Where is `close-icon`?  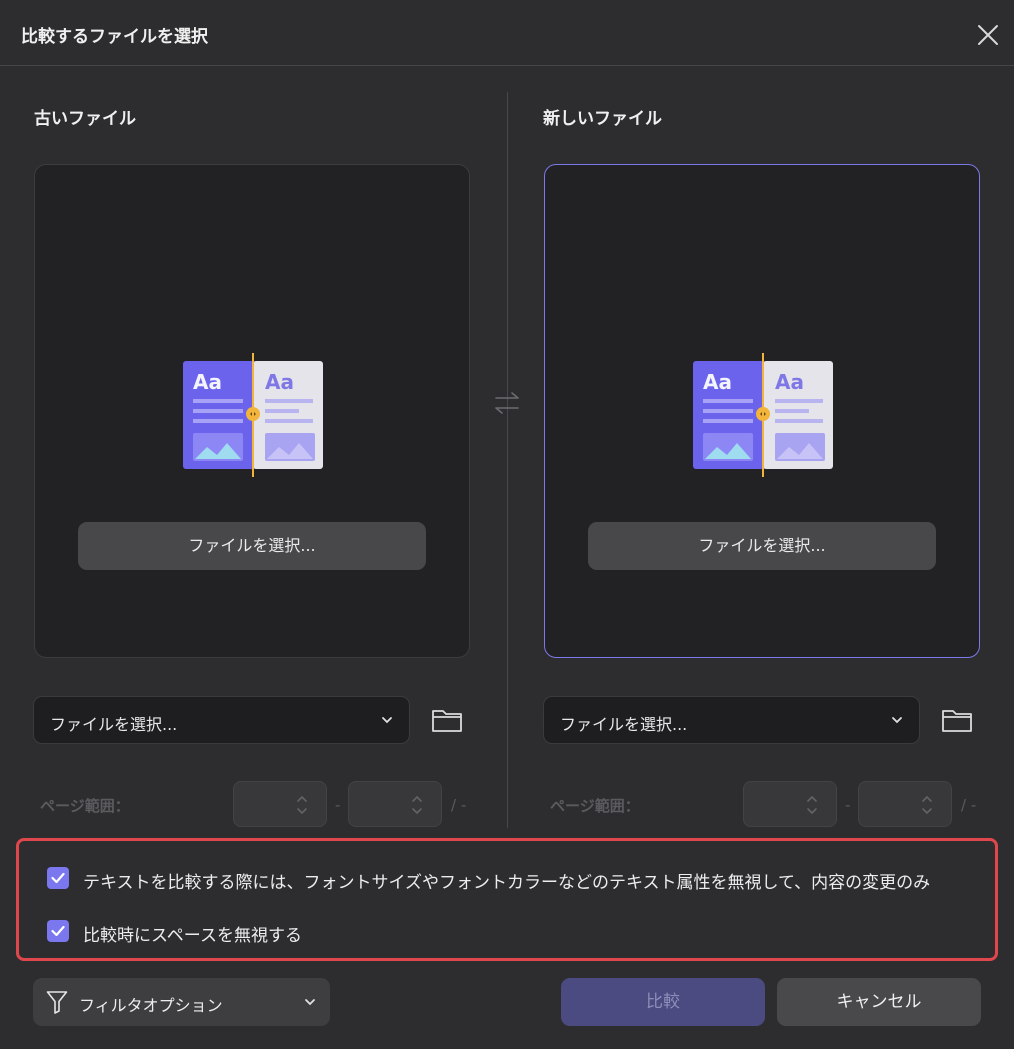 close-icon is located at coordinates (988, 35).